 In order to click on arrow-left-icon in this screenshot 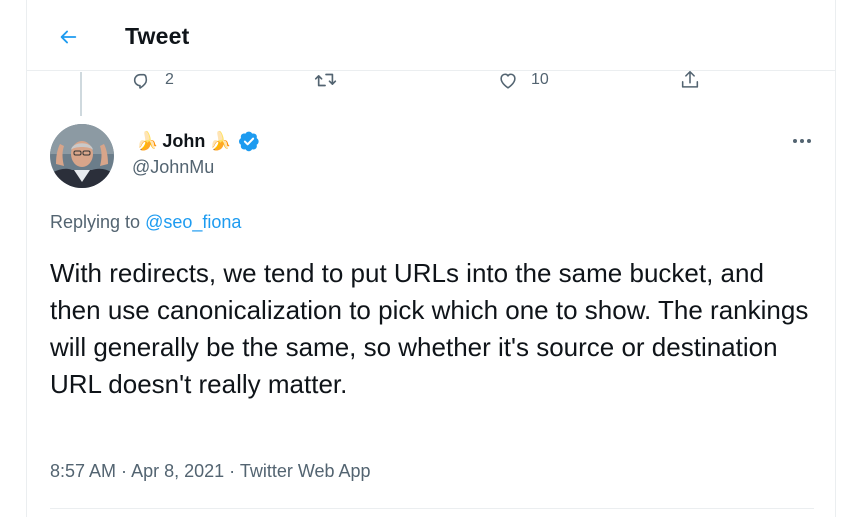, I will do `click(68, 37)`.